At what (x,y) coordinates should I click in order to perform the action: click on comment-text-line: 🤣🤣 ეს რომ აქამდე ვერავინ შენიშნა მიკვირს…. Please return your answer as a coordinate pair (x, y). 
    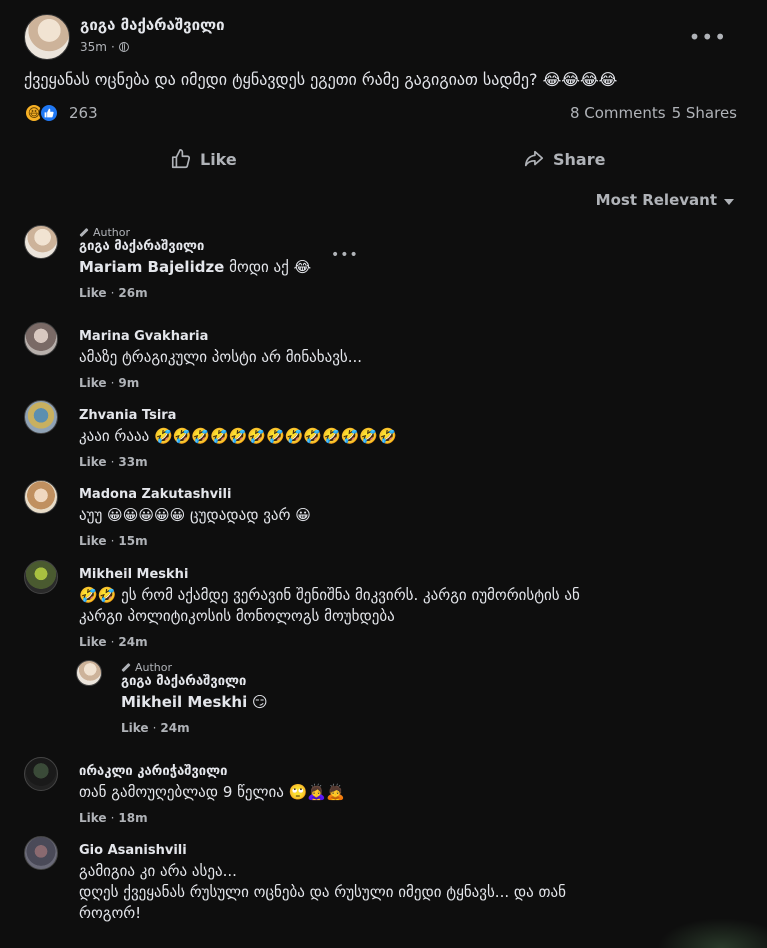
    Looking at the image, I should click on (329, 595).